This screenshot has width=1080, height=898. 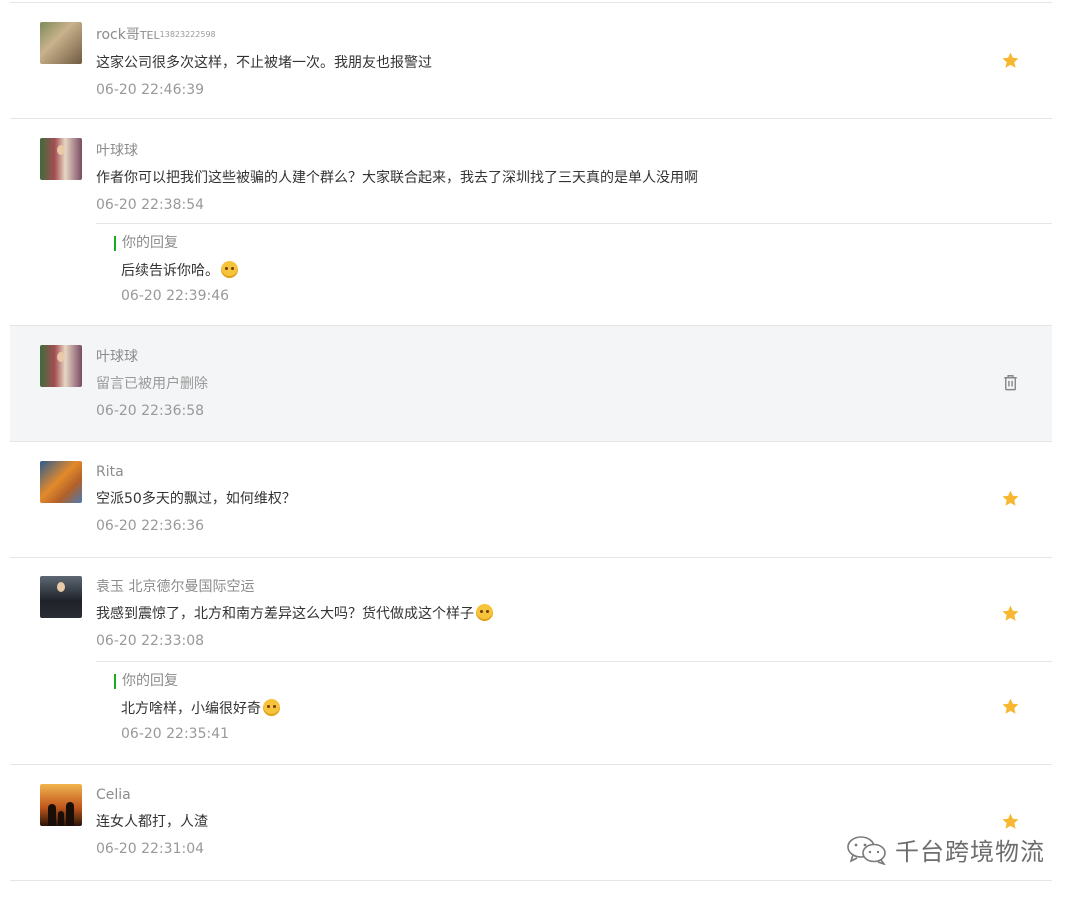 I want to click on author-reply: 你的回复 后续告诉你哈。 06-20 22:39:46, so click(x=574, y=274).